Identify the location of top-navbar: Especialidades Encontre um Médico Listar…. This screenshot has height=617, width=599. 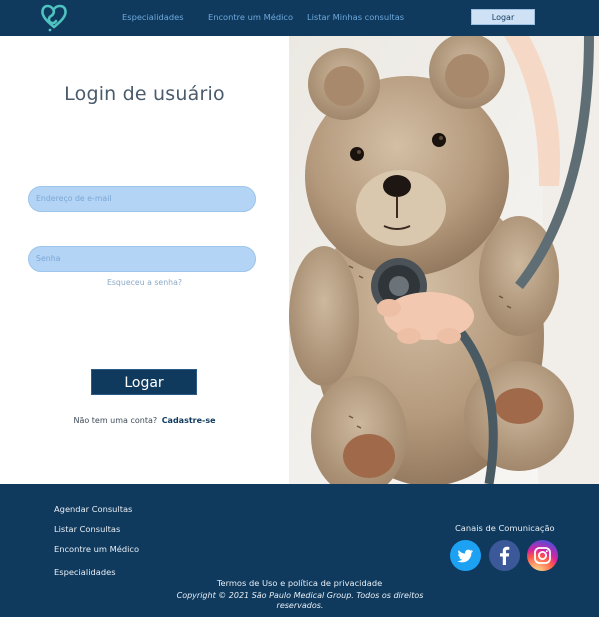
(299, 18).